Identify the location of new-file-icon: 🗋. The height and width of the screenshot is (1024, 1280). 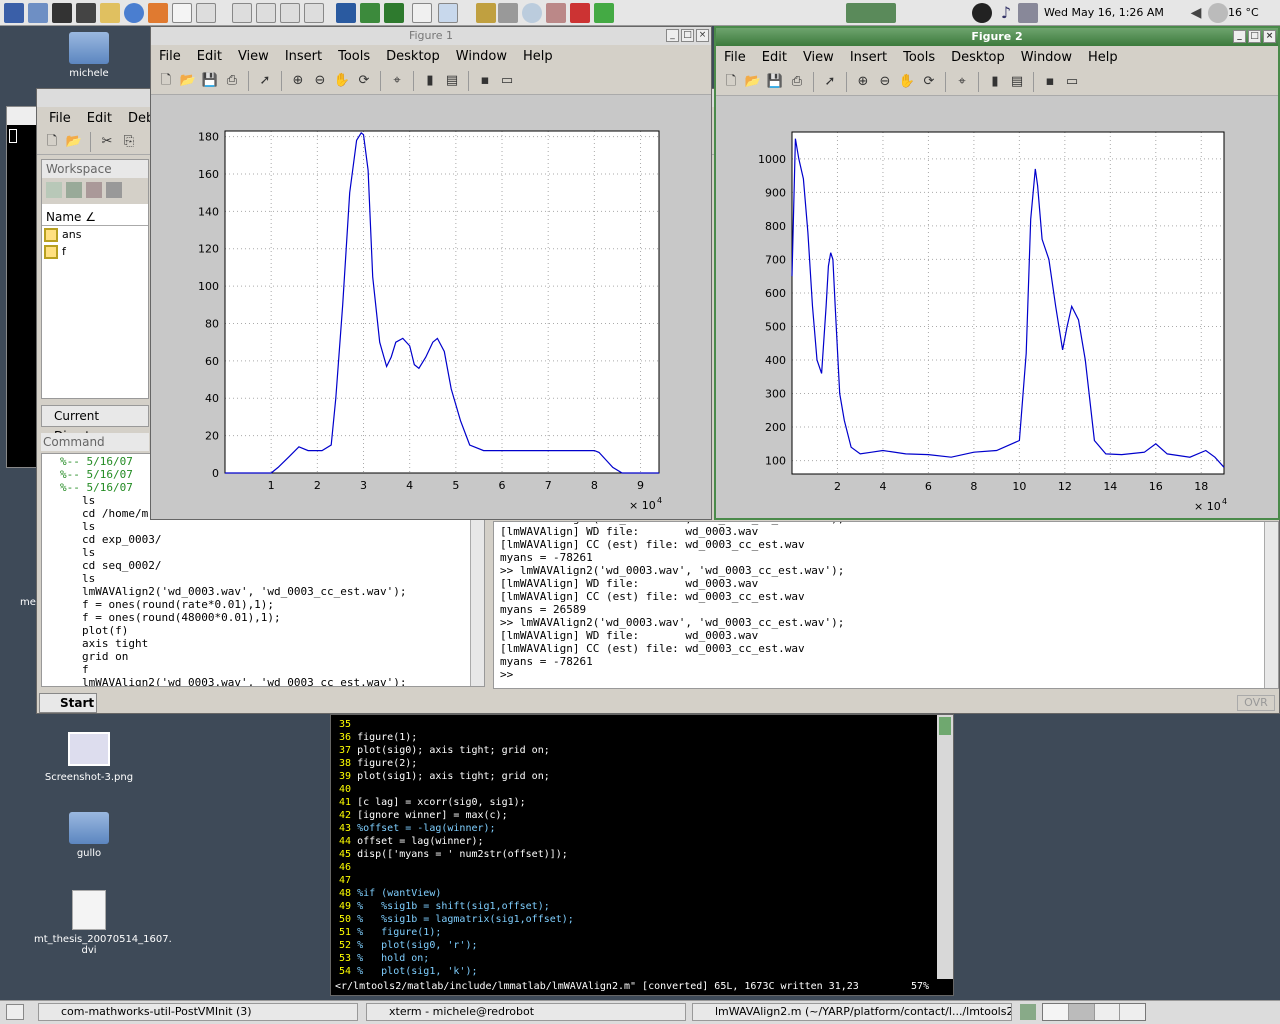
(52, 142).